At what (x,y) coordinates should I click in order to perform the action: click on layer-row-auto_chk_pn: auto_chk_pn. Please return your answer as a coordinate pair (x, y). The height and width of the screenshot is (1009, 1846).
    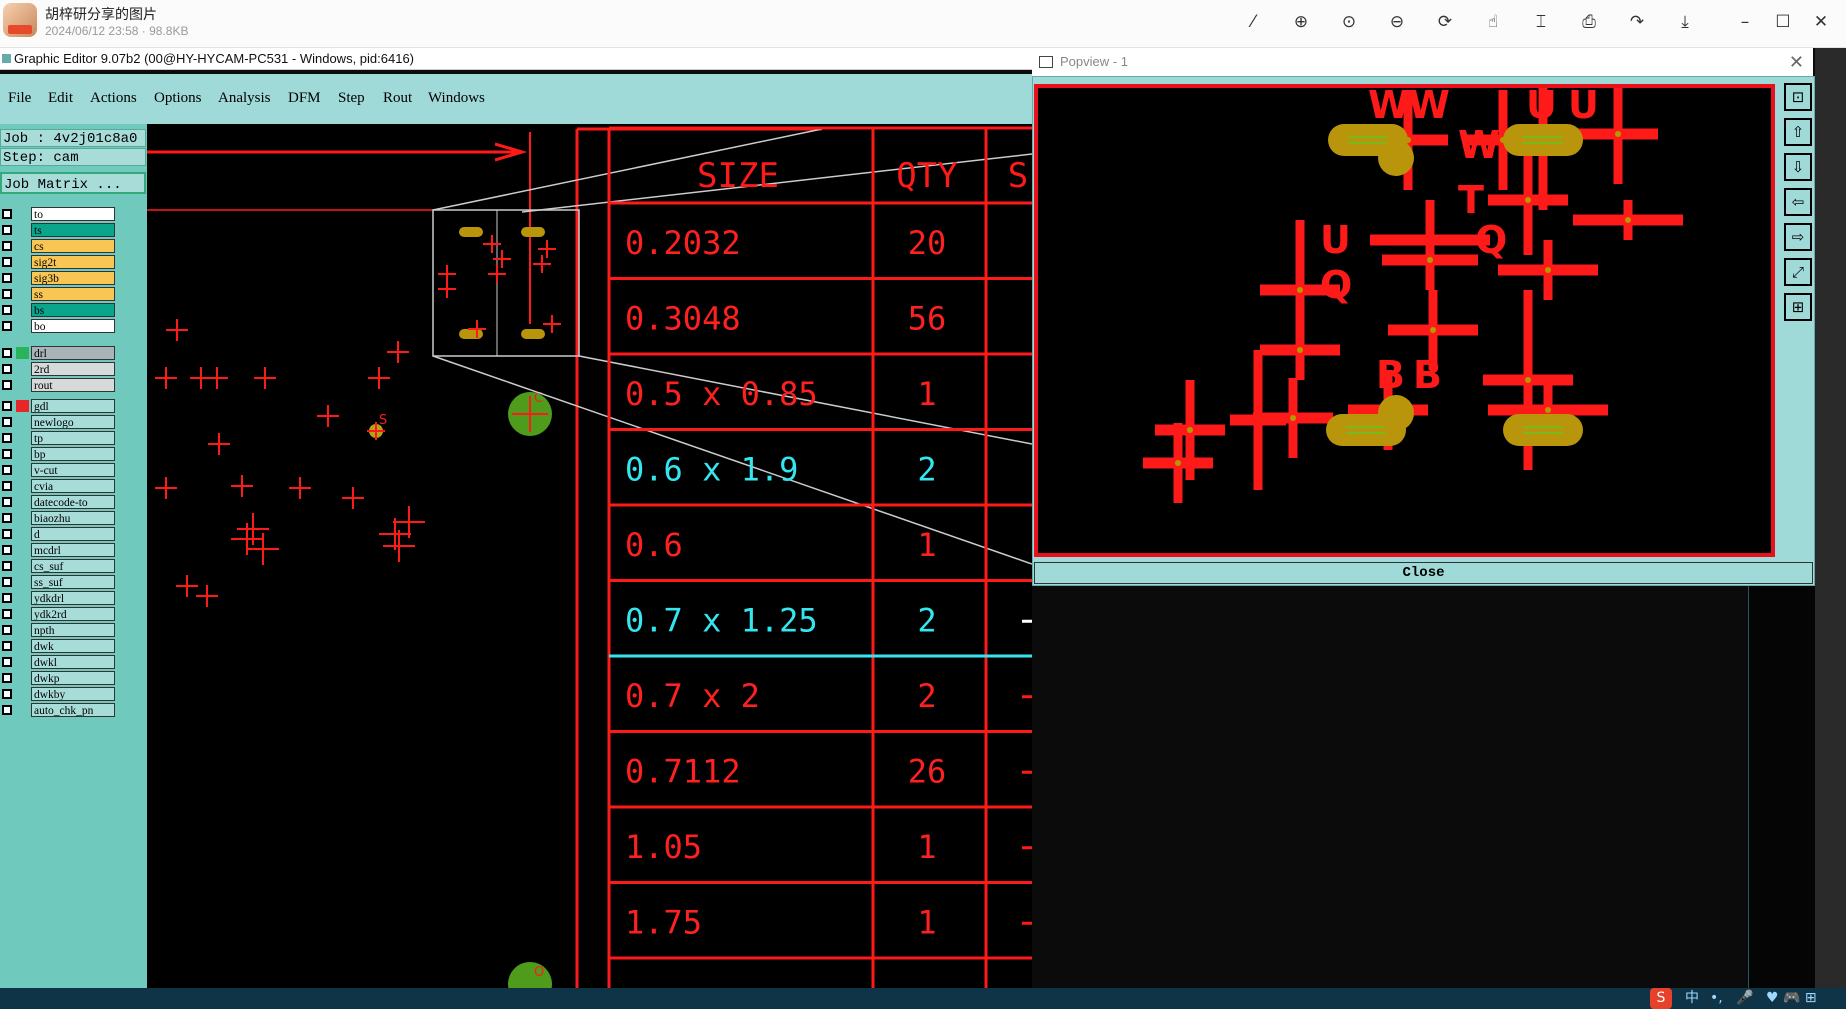
    Looking at the image, I should click on (58, 710).